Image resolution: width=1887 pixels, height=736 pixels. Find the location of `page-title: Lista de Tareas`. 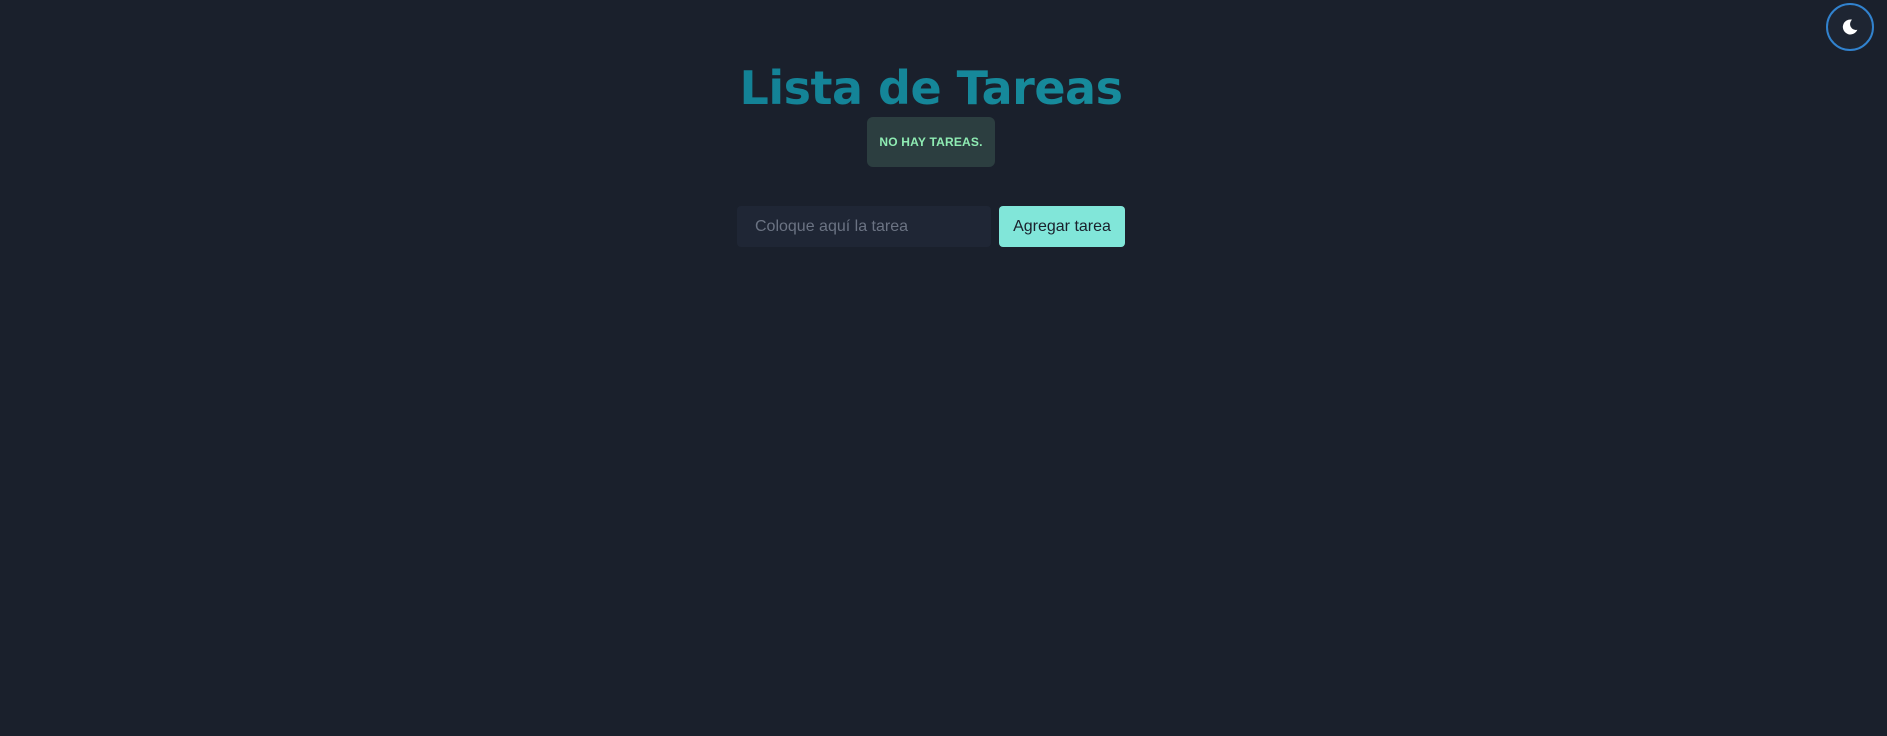

page-title: Lista de Tareas is located at coordinates (931, 88).